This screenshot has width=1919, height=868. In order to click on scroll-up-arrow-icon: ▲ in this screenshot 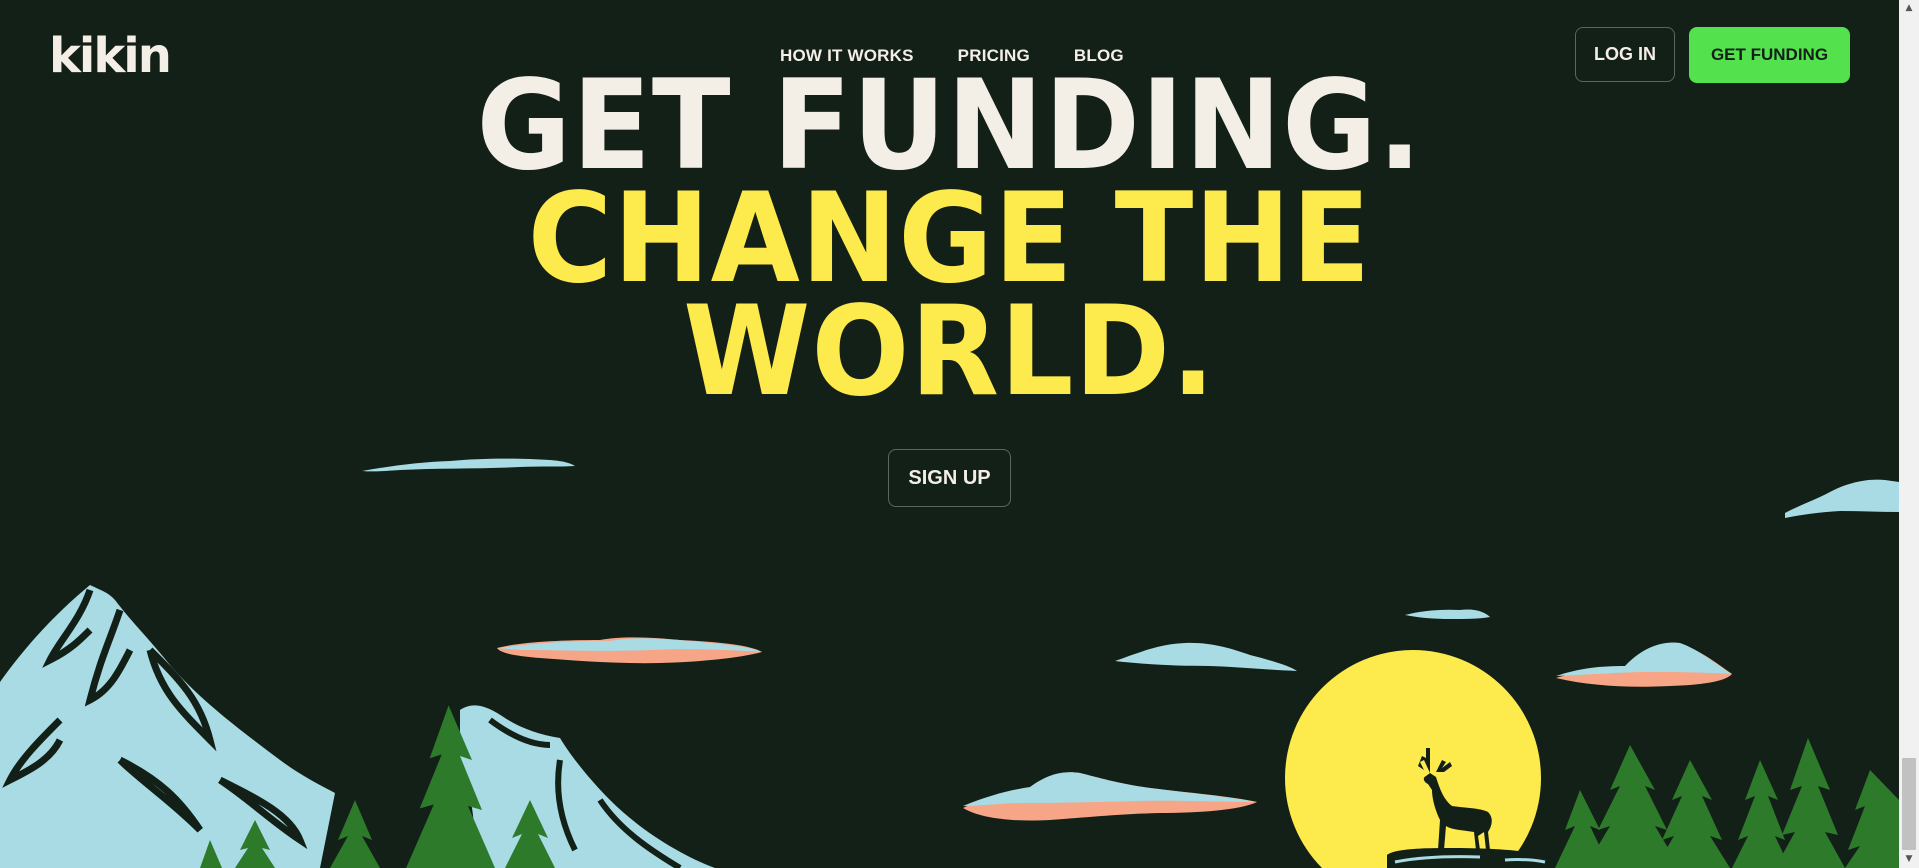, I will do `click(1909, 8)`.